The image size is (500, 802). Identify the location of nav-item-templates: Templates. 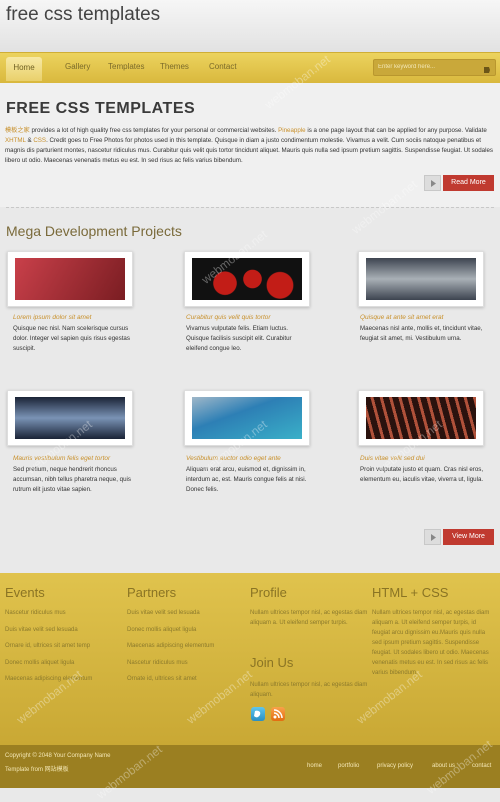
(126, 66).